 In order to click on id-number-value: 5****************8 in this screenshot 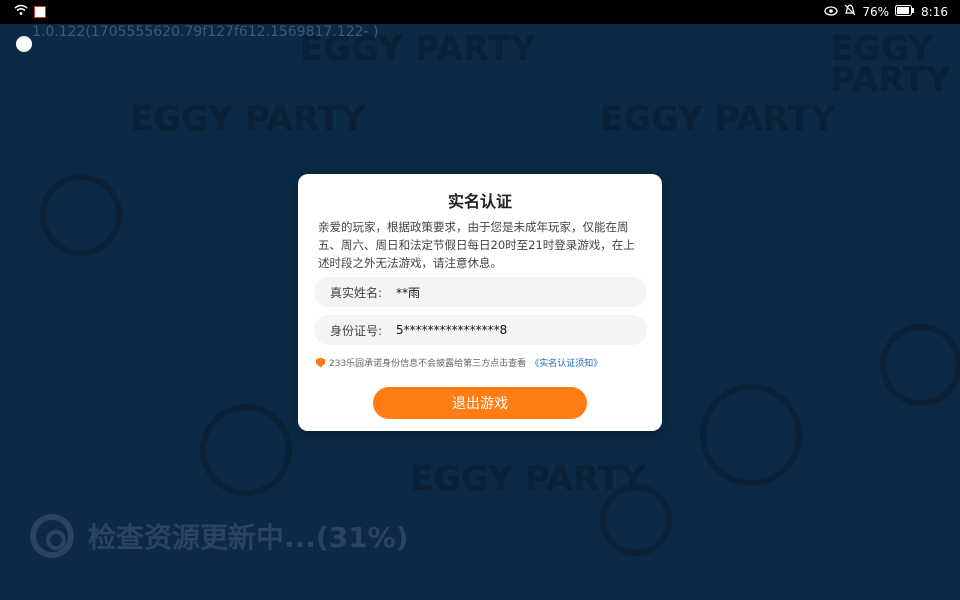, I will do `click(452, 330)`.